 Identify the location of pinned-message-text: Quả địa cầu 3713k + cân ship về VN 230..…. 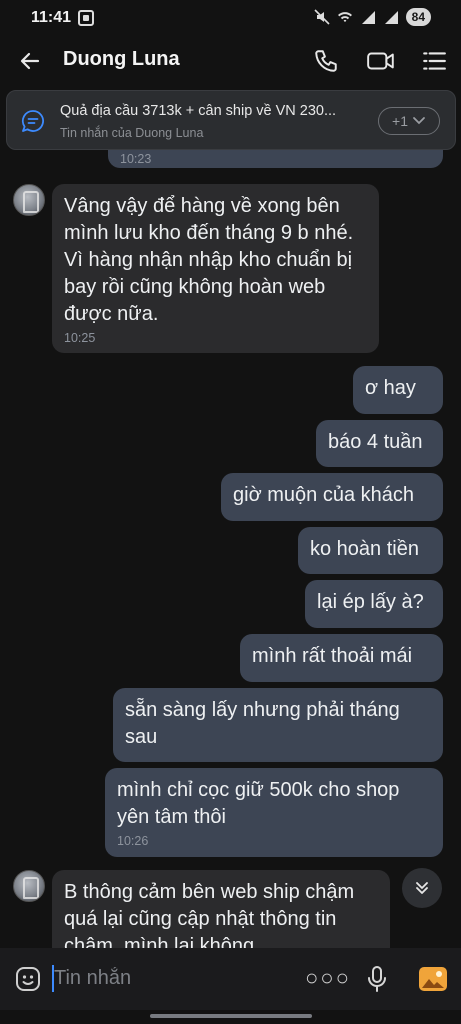
(198, 111).